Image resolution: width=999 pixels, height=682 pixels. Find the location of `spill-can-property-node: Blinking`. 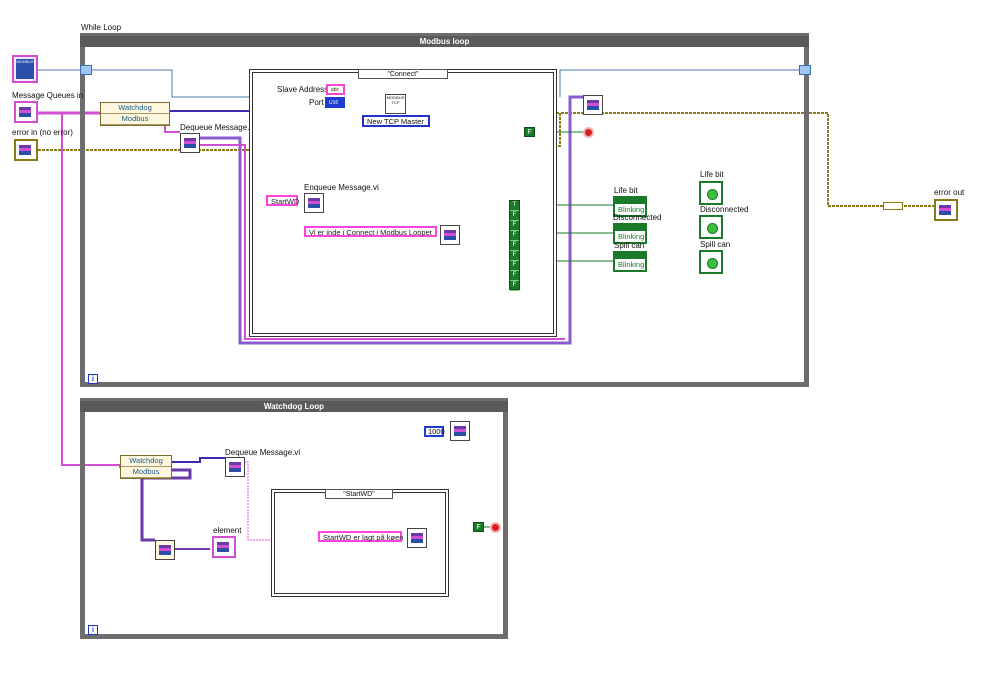

spill-can-property-node: Blinking is located at coordinates (630, 261).